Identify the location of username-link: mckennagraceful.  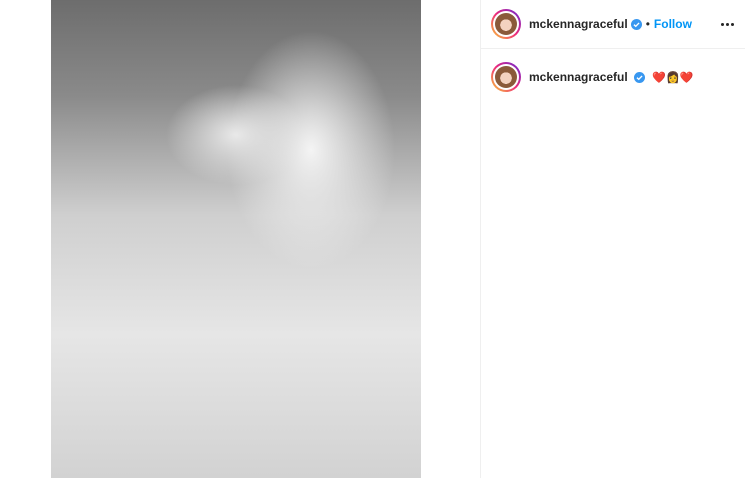
(578, 24).